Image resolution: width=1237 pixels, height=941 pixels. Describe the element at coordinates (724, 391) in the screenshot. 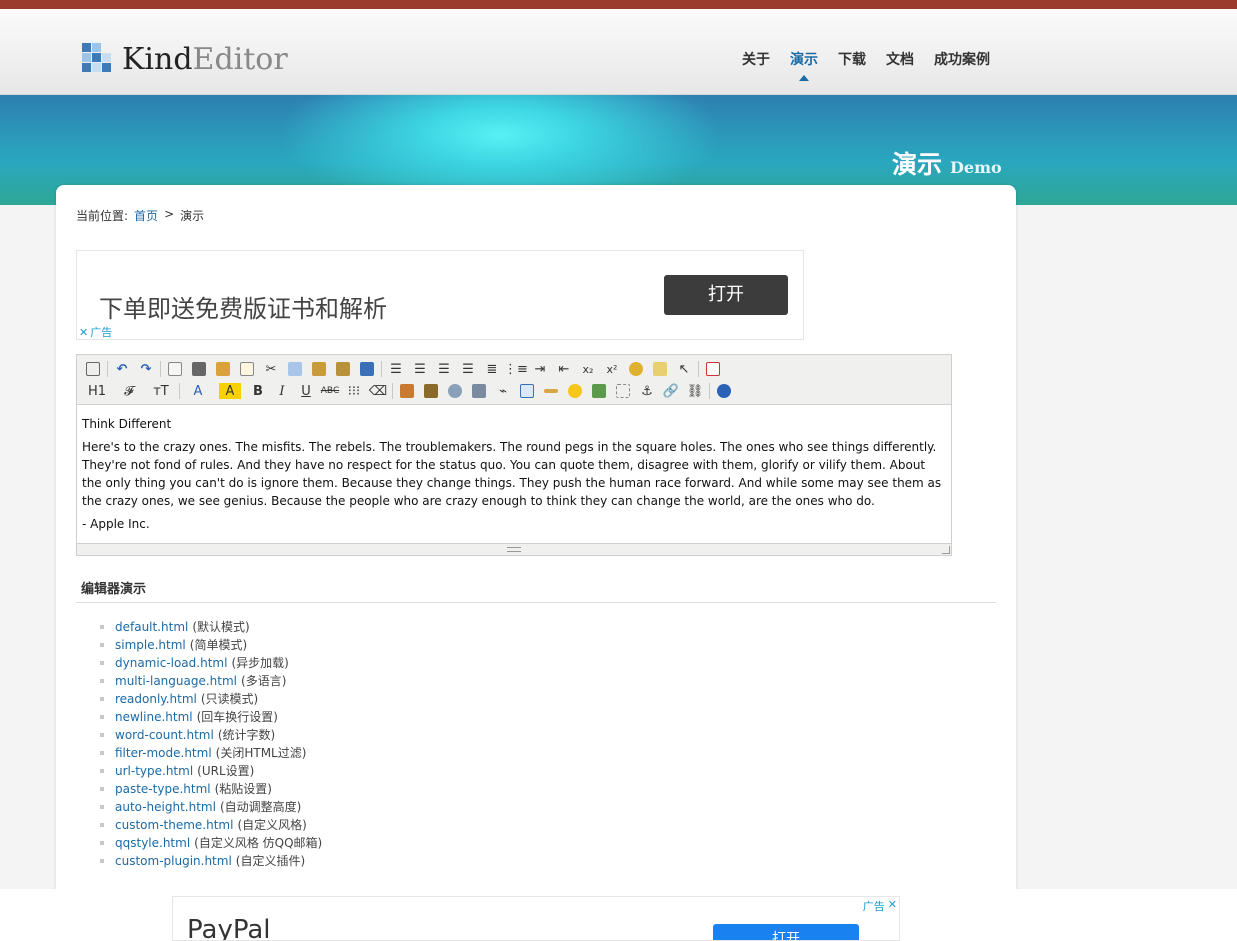

I see `help-icon` at that location.